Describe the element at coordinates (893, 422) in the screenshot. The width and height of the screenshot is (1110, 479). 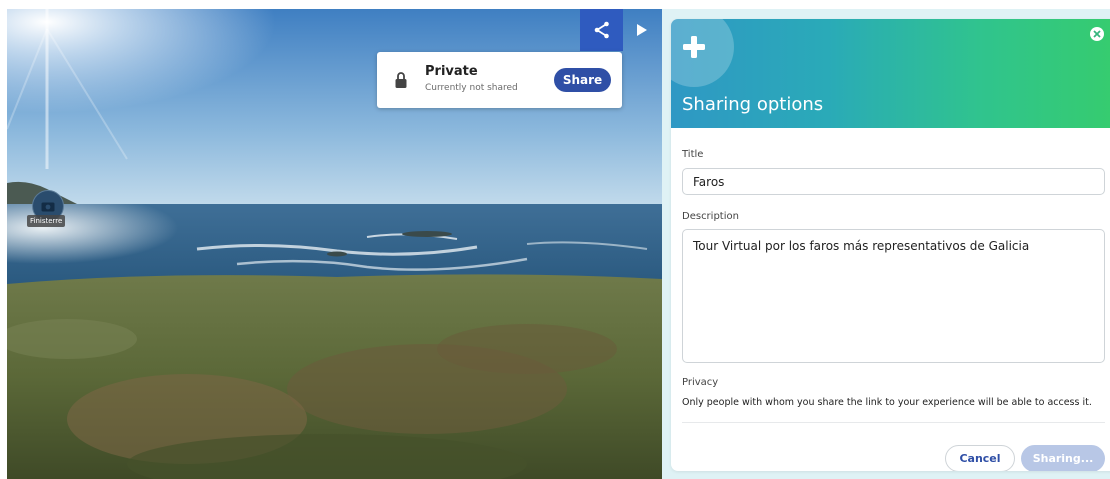
I see `footer-divider` at that location.